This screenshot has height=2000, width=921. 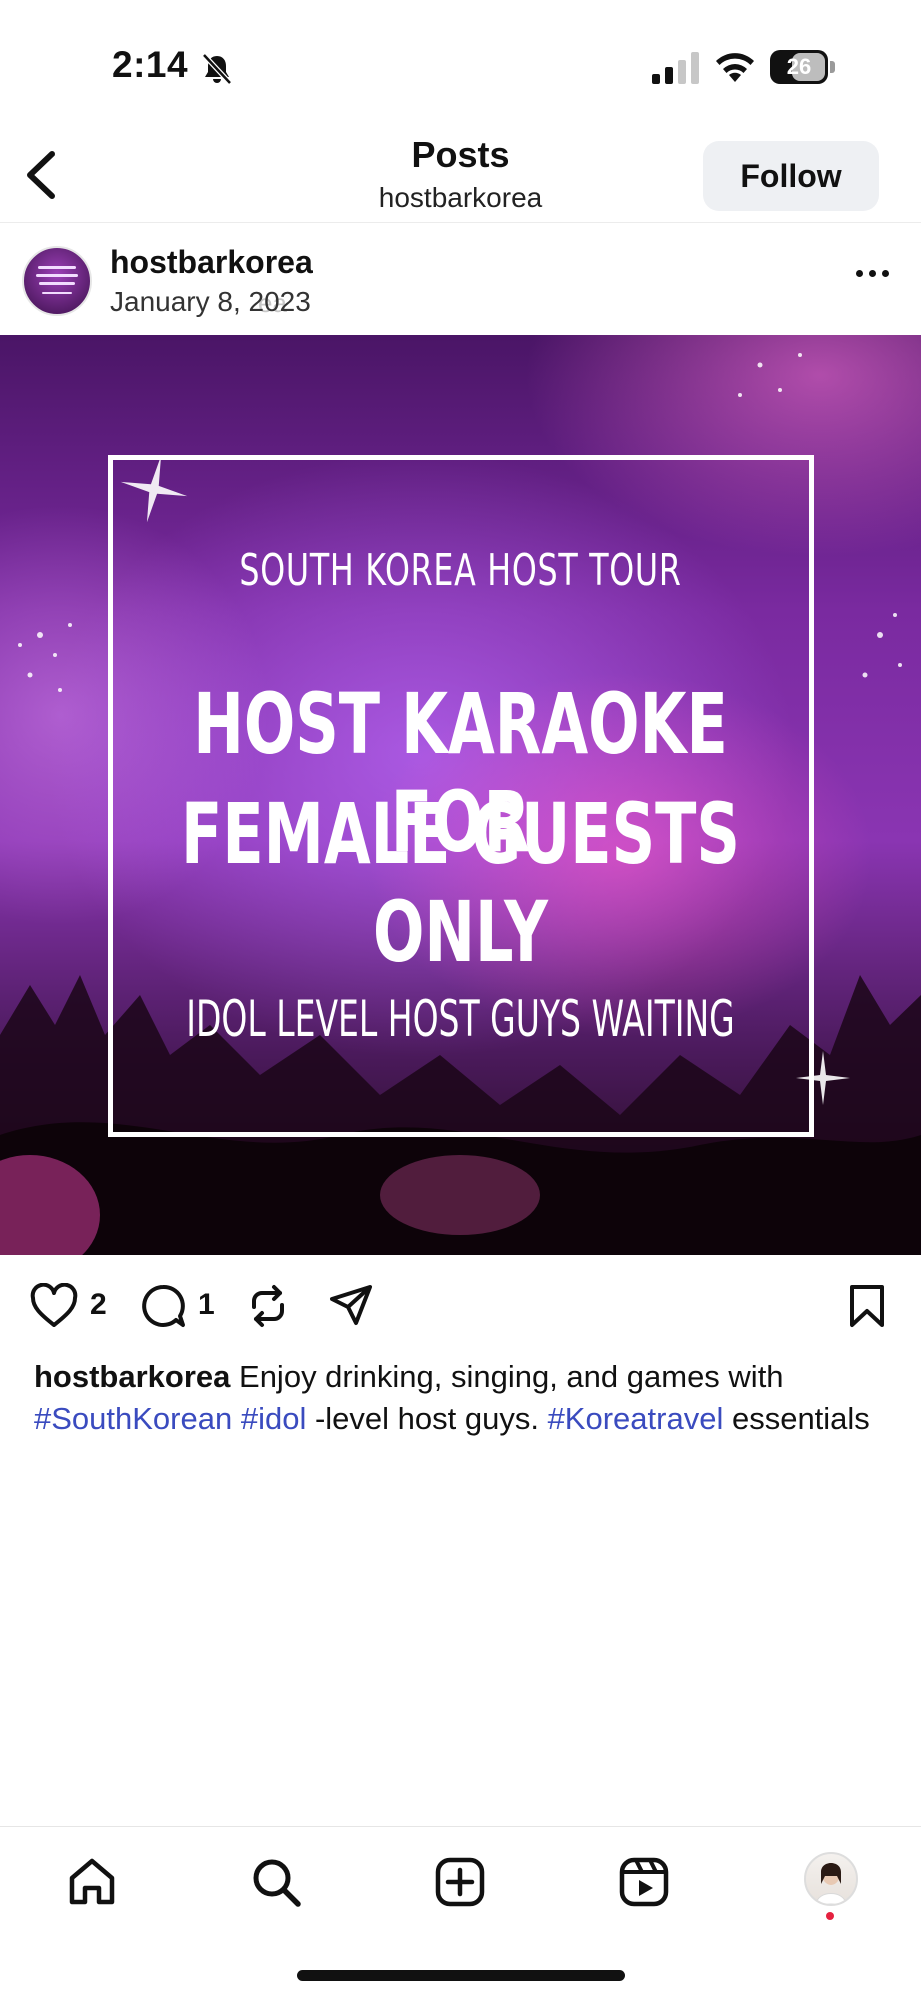 I want to click on follow-button: Follow, so click(x=791, y=176).